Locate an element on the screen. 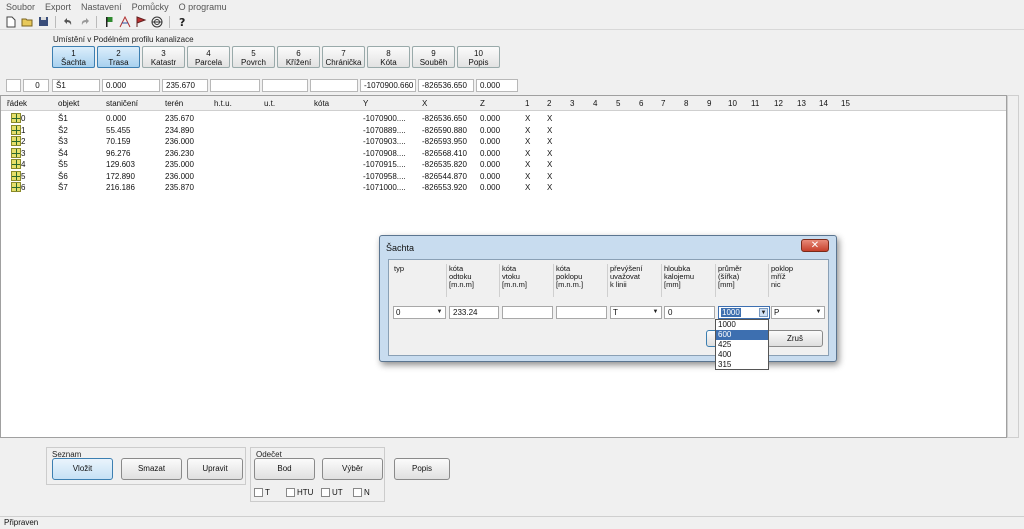  tab-katastr: 3 Katastr is located at coordinates (163, 57).